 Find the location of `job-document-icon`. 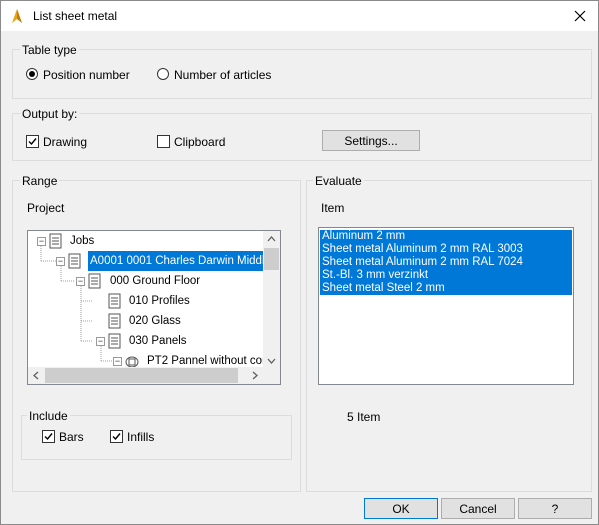

job-document-icon is located at coordinates (74, 261).